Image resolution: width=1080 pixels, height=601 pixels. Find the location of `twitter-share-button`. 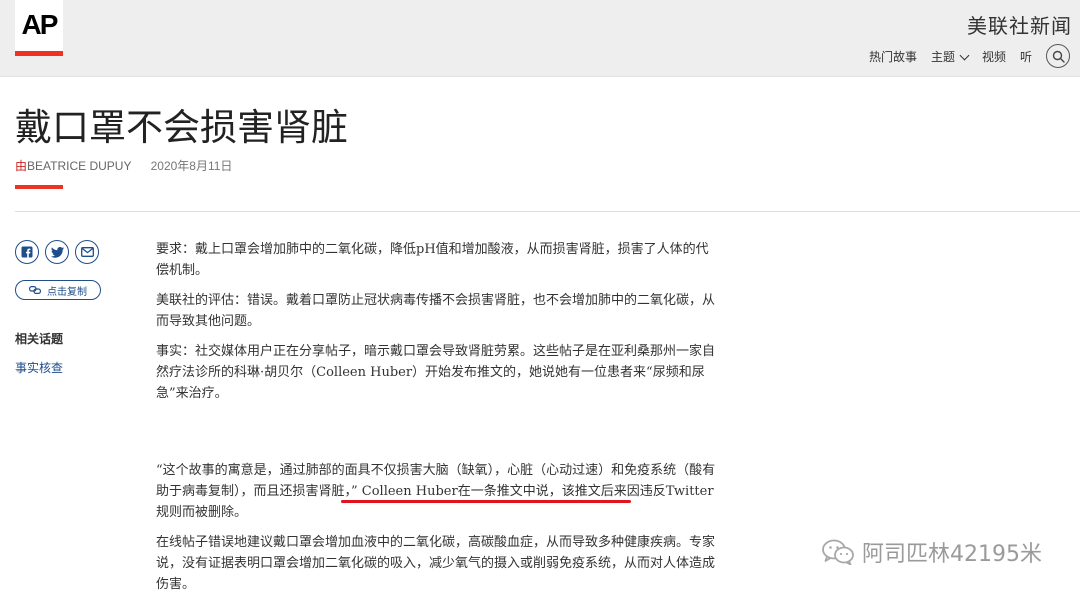

twitter-share-button is located at coordinates (57, 252).